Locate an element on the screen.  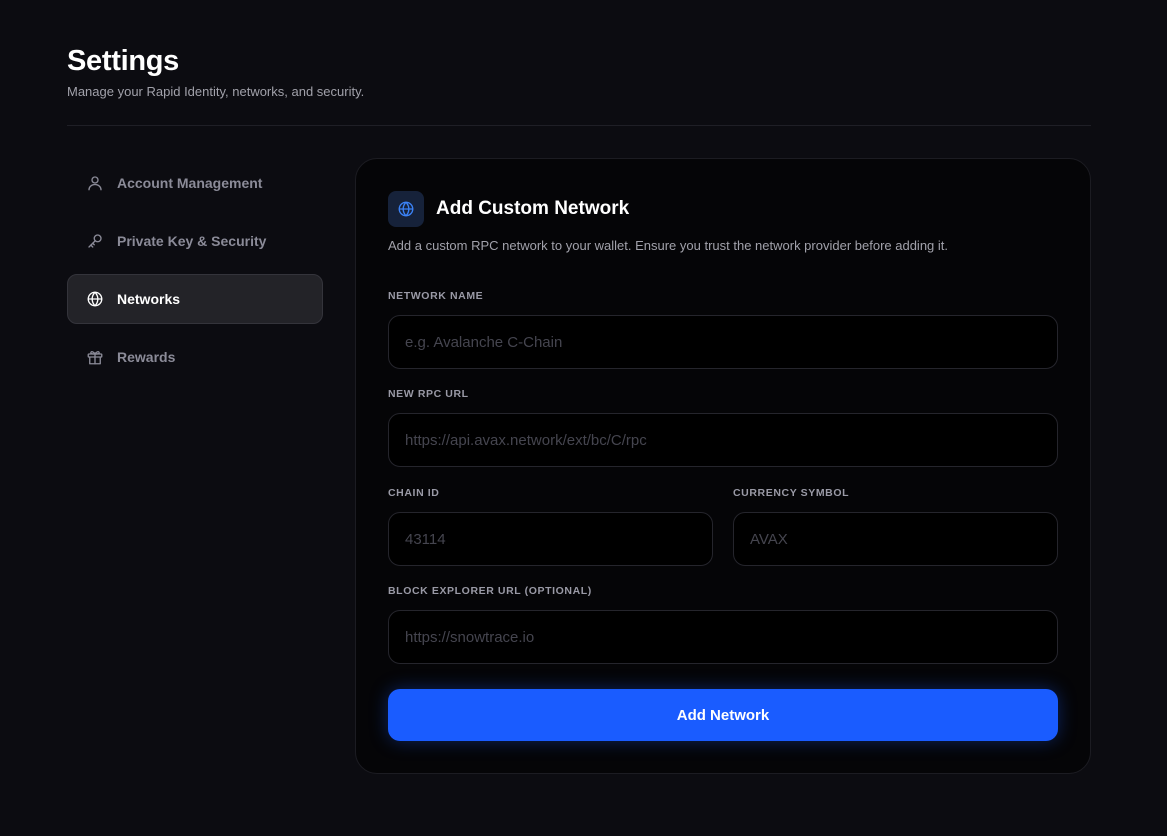
sidebar-item-rewards: Rewards is located at coordinates (195, 357).